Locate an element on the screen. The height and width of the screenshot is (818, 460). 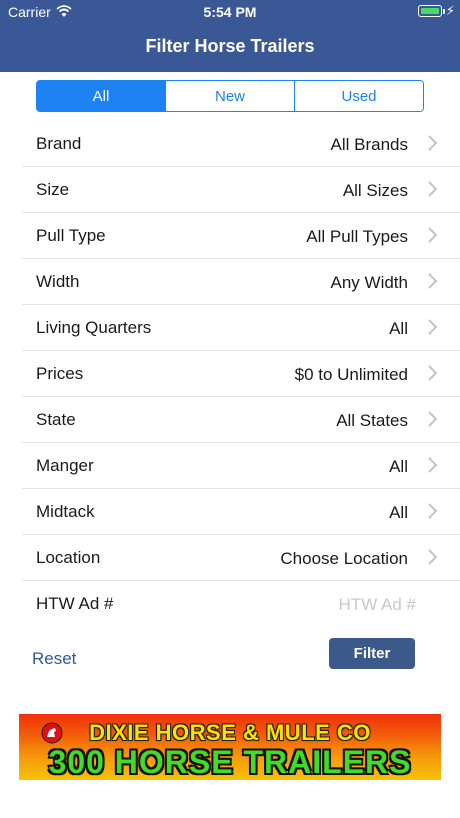
segment-used: Used is located at coordinates (358, 96).